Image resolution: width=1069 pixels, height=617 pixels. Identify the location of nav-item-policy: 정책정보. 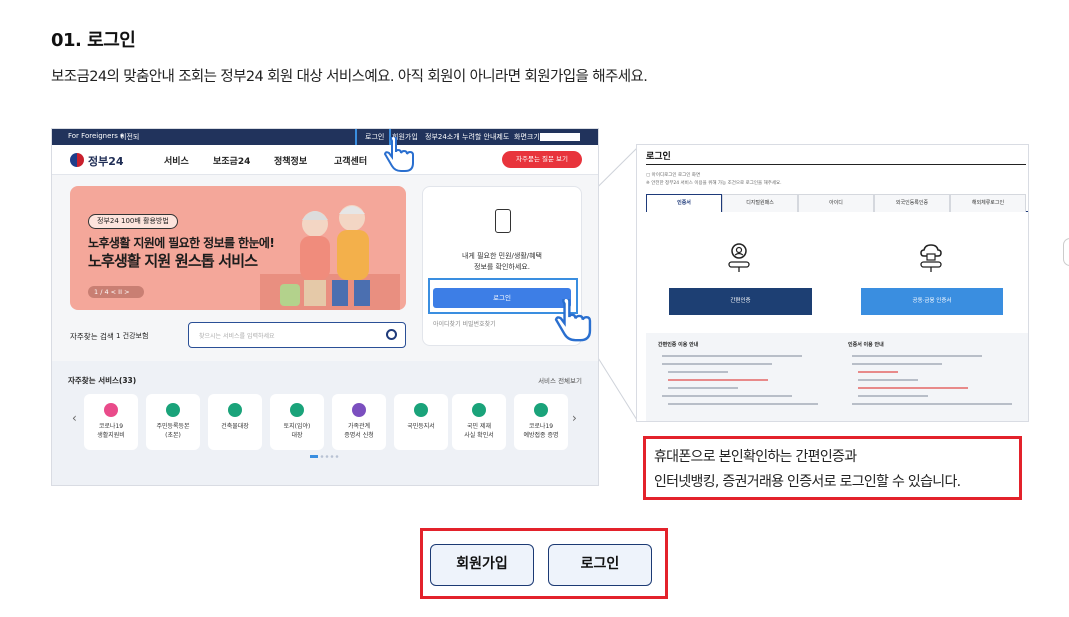
(290, 160).